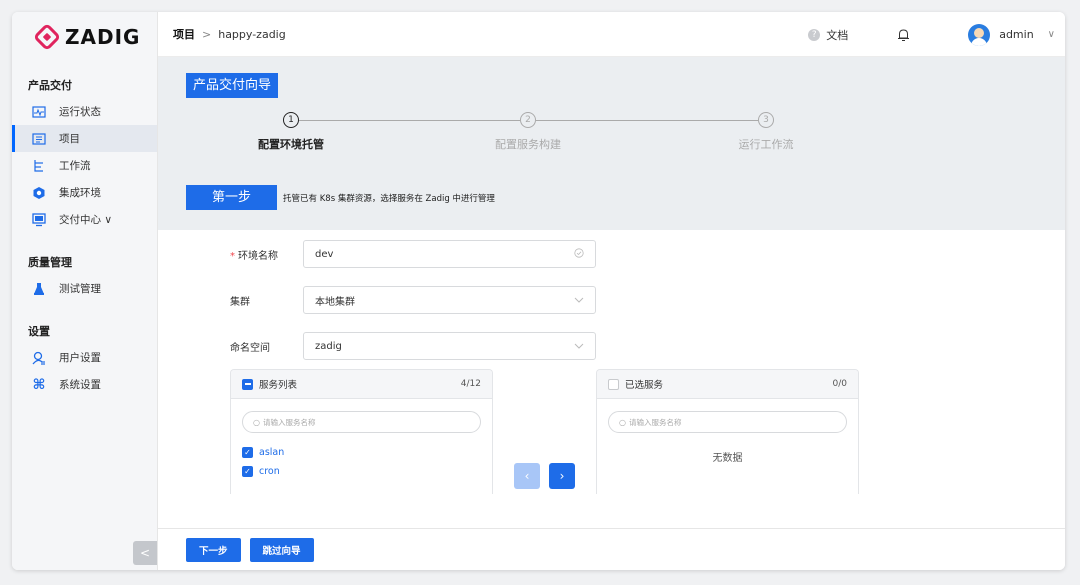 Image resolution: width=1080 pixels, height=585 pixels. I want to click on selected-services-count: 0/0, so click(839, 384).